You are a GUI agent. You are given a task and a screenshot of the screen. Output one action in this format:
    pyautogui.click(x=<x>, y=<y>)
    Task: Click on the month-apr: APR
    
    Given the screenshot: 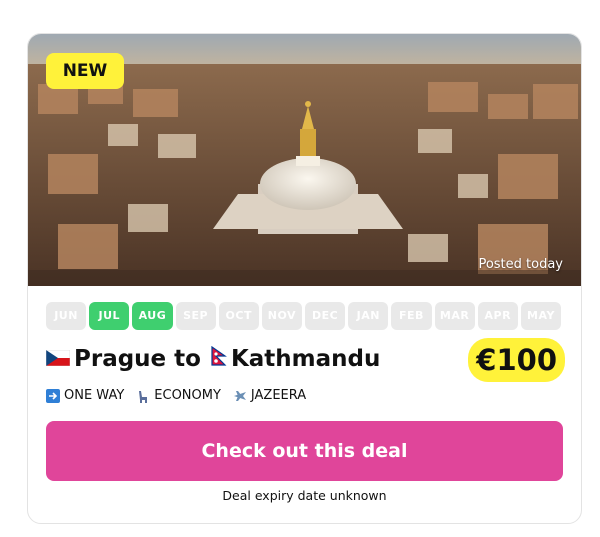 What is the action you would take?
    pyautogui.click(x=497, y=316)
    